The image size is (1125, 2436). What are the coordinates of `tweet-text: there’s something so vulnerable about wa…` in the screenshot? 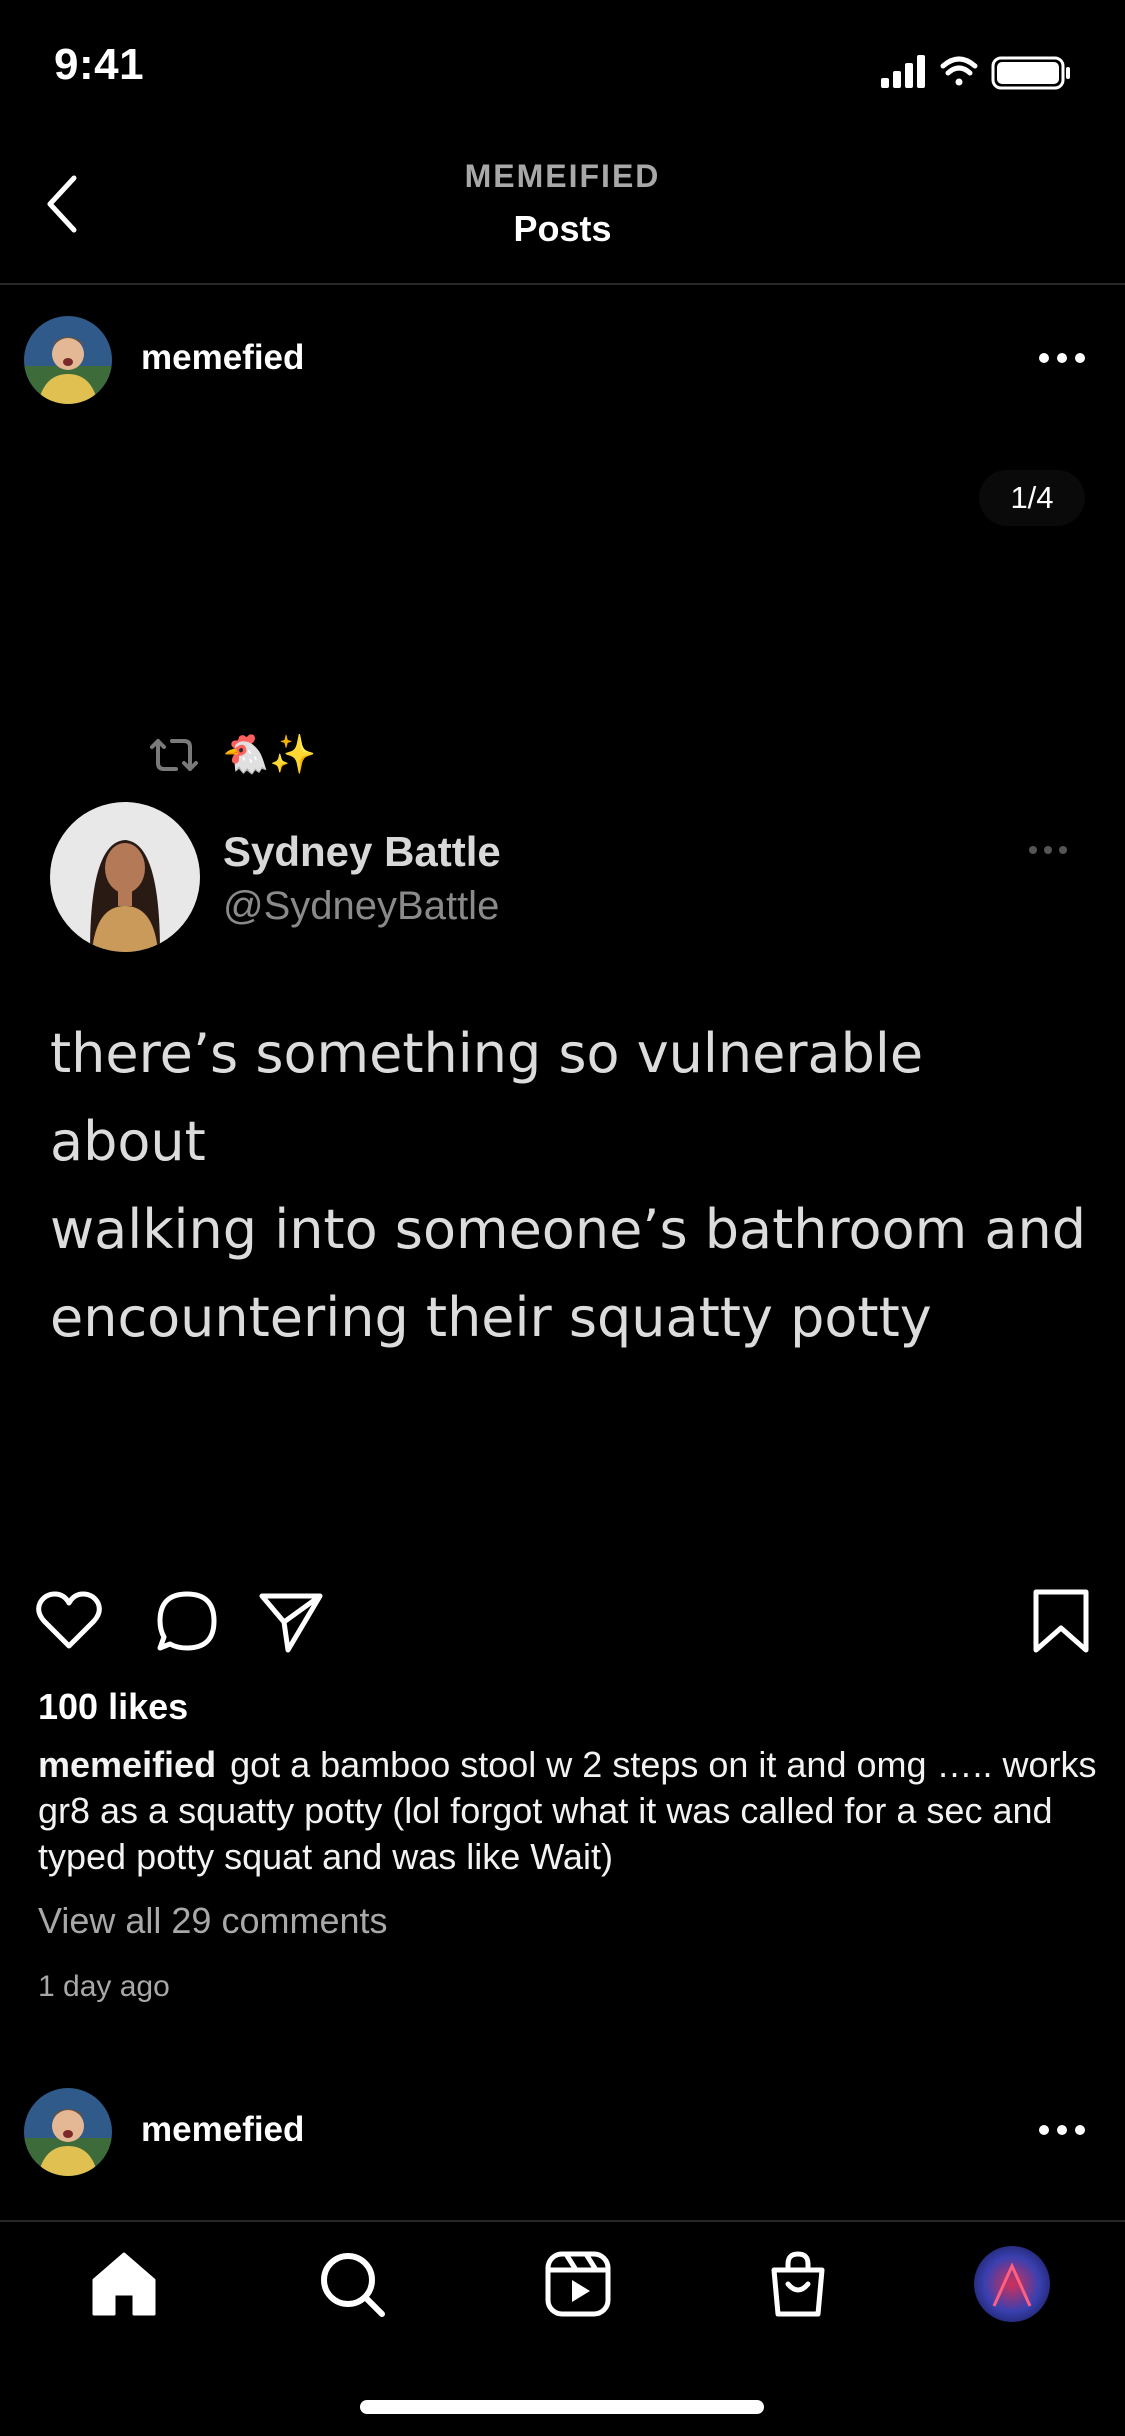 It's located at (570, 1186).